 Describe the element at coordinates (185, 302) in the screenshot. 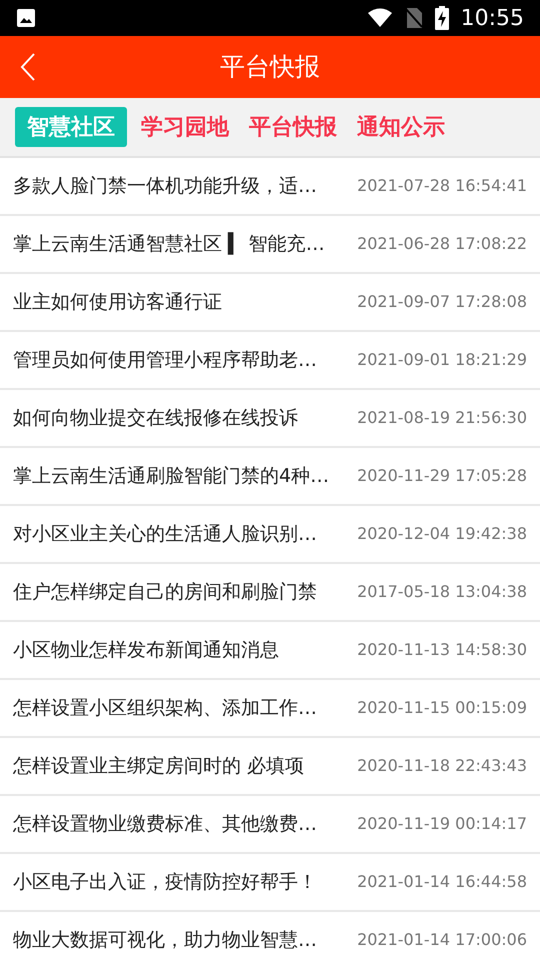

I see `article-title: 业主如何使用访客通行证` at that location.